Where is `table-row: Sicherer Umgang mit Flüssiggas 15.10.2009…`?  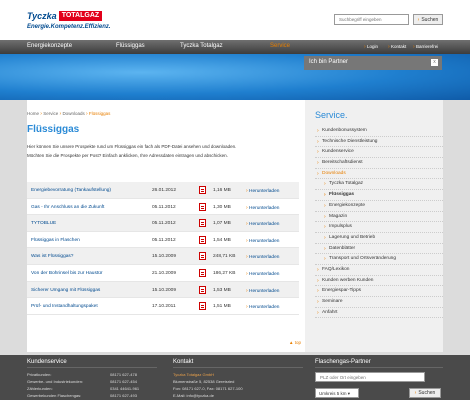 table-row: Sicherer Umgang mit Flüssiggas 15.10.2009… is located at coordinates (163, 290).